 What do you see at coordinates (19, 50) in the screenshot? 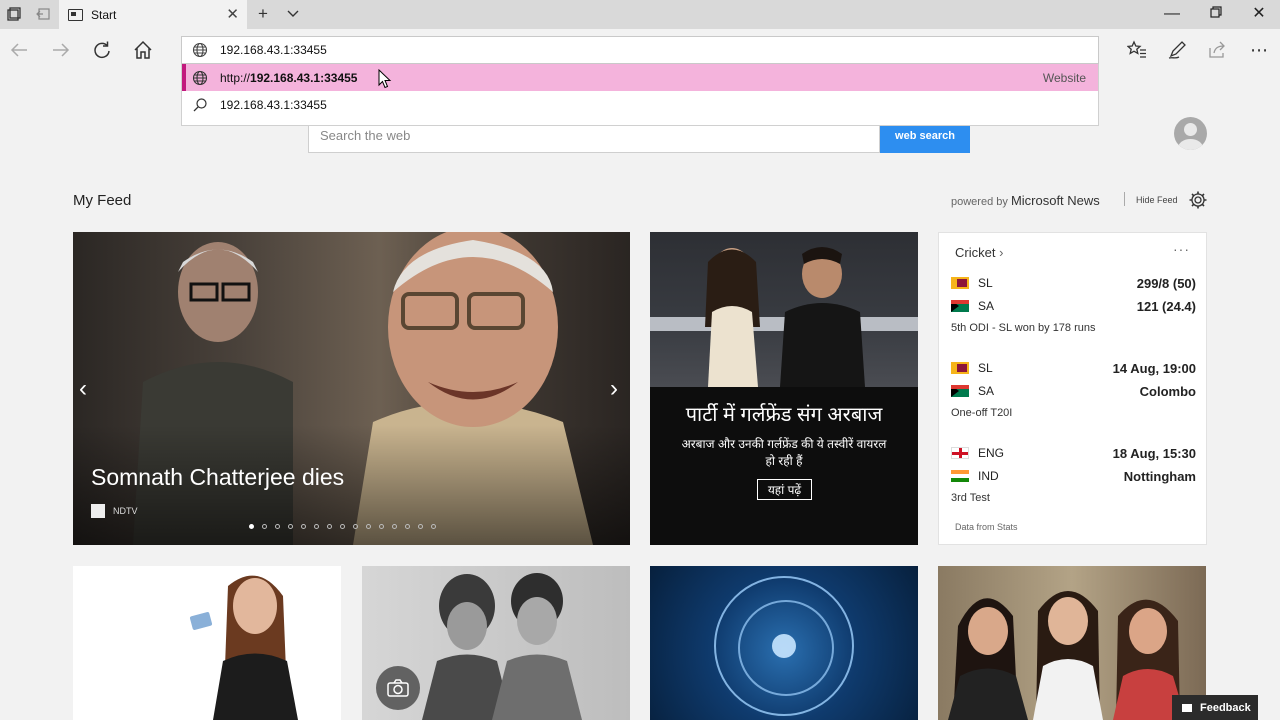
I see `back-icon` at bounding box center [19, 50].